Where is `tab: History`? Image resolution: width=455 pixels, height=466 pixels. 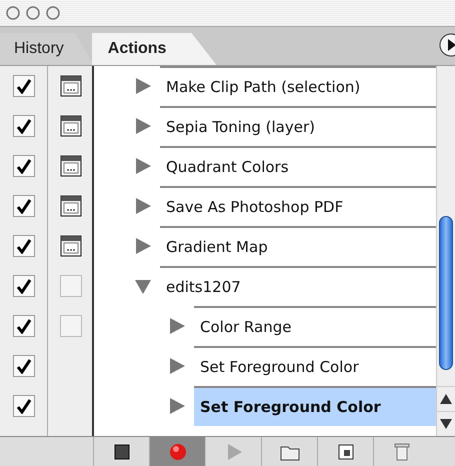
tab: History is located at coordinates (47, 49).